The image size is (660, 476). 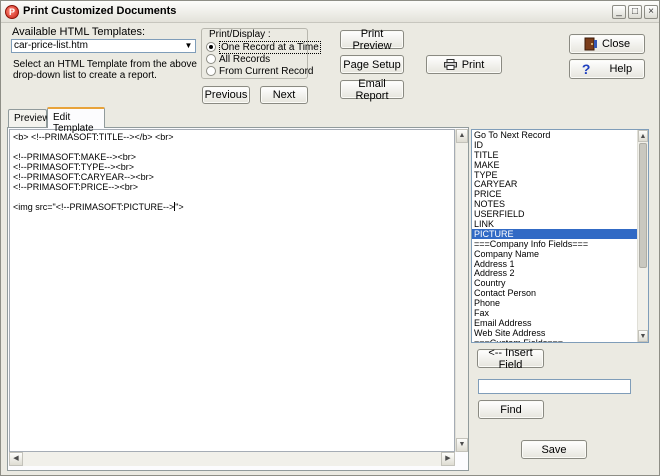 I want to click on find-button: Find, so click(x=511, y=409).